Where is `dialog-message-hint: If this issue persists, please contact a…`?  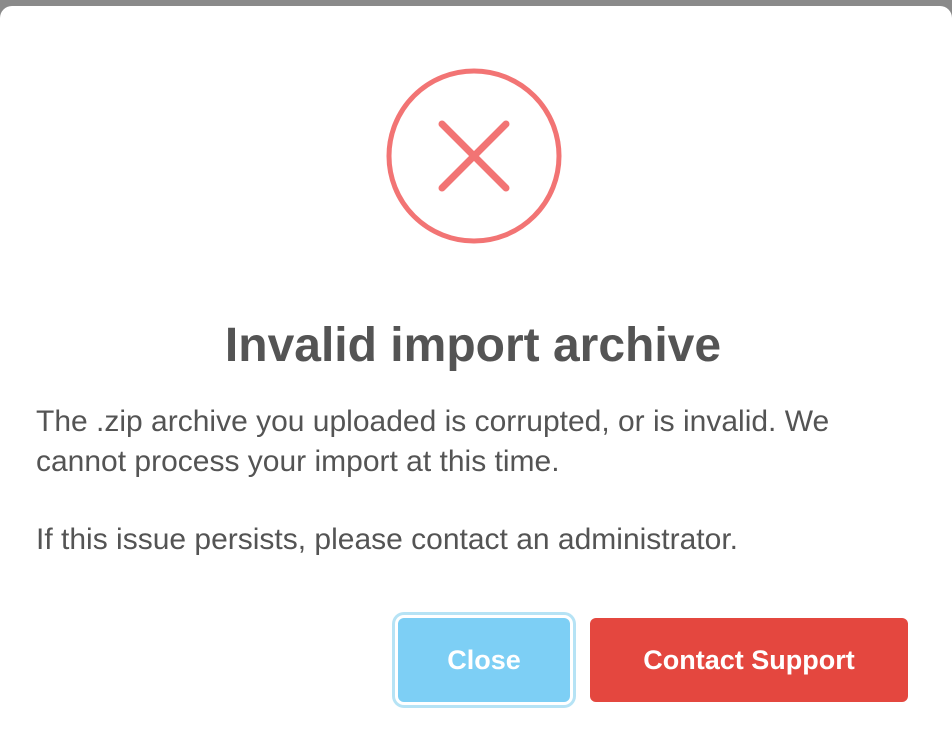
dialog-message-hint: If this issue persists, please contact a… is located at coordinates (387, 539).